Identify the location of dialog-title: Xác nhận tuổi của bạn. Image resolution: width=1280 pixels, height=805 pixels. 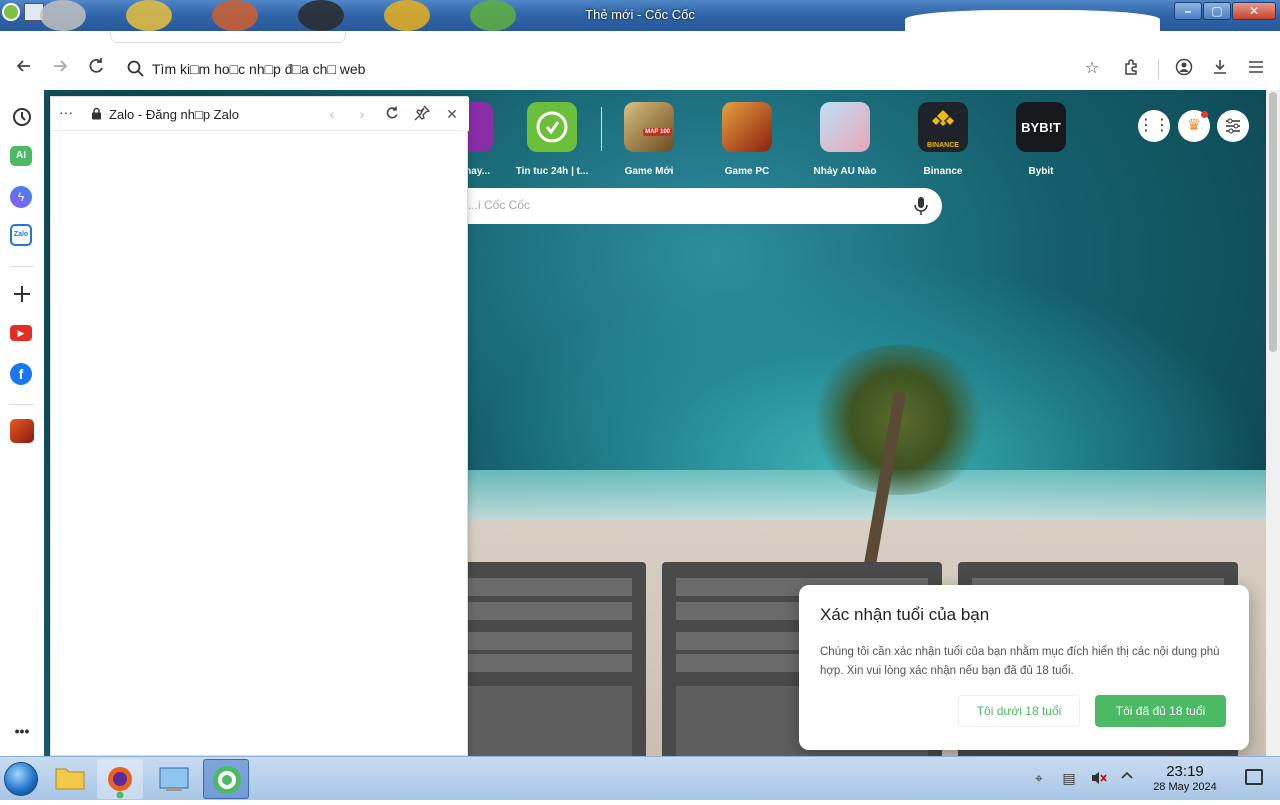
(905, 614).